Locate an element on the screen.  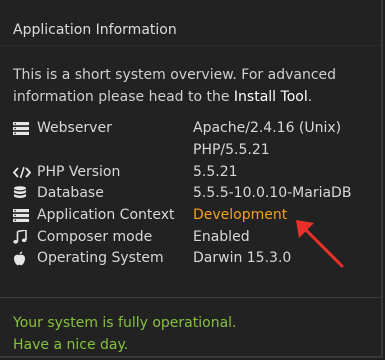
row-value: Enabled is located at coordinates (221, 237).